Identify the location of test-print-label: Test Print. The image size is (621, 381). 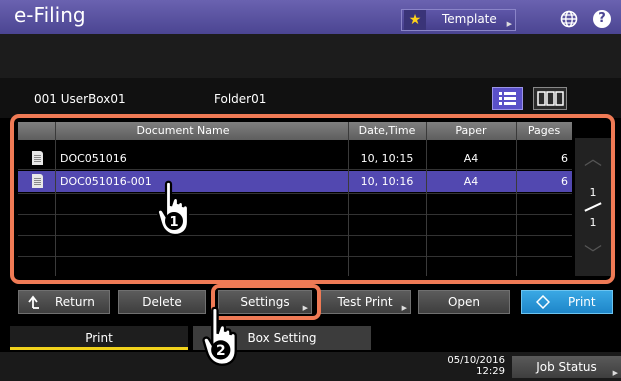
(365, 302).